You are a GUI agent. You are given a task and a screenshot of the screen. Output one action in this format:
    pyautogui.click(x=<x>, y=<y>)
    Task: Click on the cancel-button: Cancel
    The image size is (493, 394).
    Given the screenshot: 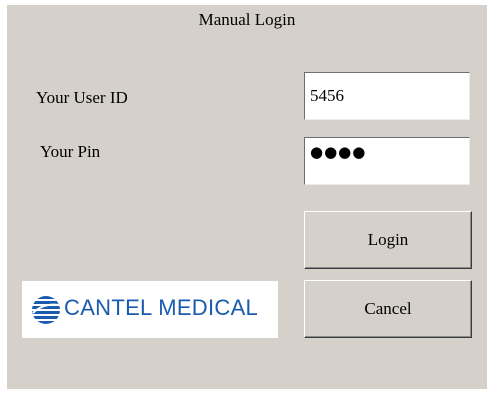 What is the action you would take?
    pyautogui.click(x=388, y=309)
    